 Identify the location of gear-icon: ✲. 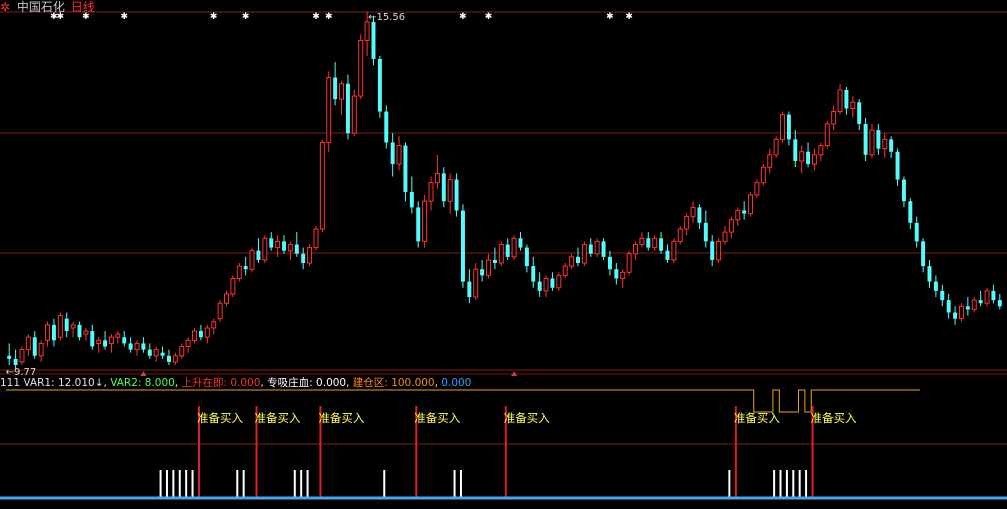
(5, 7).